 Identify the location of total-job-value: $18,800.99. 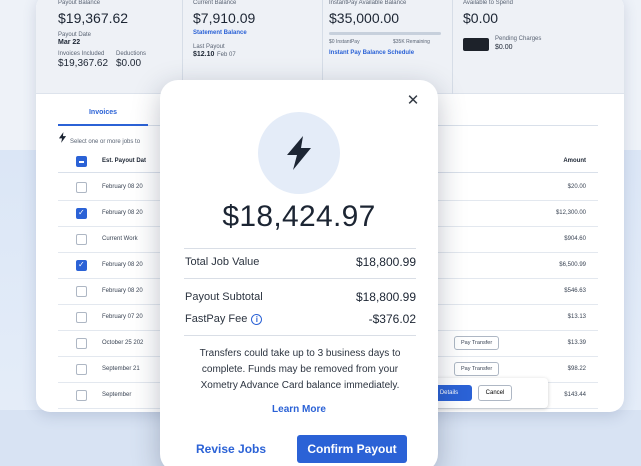
(385, 262).